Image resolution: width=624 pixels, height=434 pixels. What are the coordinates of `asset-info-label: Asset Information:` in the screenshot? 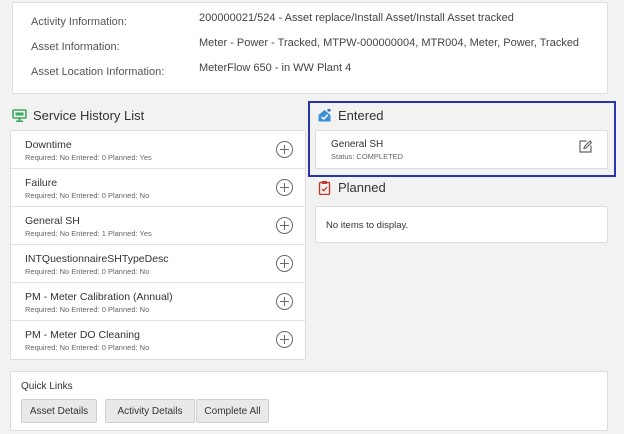 It's located at (75, 47).